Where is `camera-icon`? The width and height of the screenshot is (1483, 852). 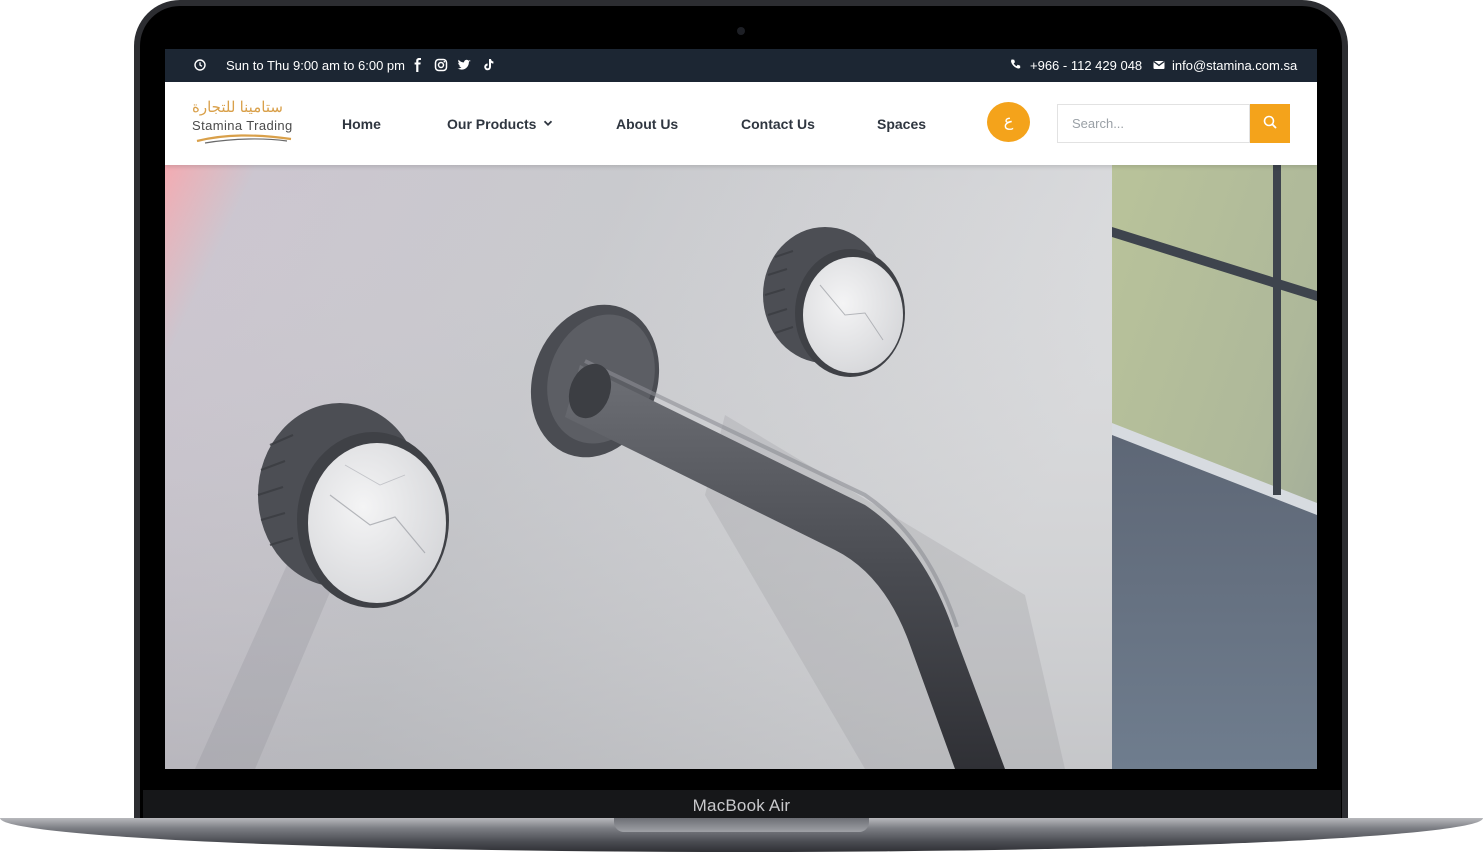
camera-icon is located at coordinates (741, 31).